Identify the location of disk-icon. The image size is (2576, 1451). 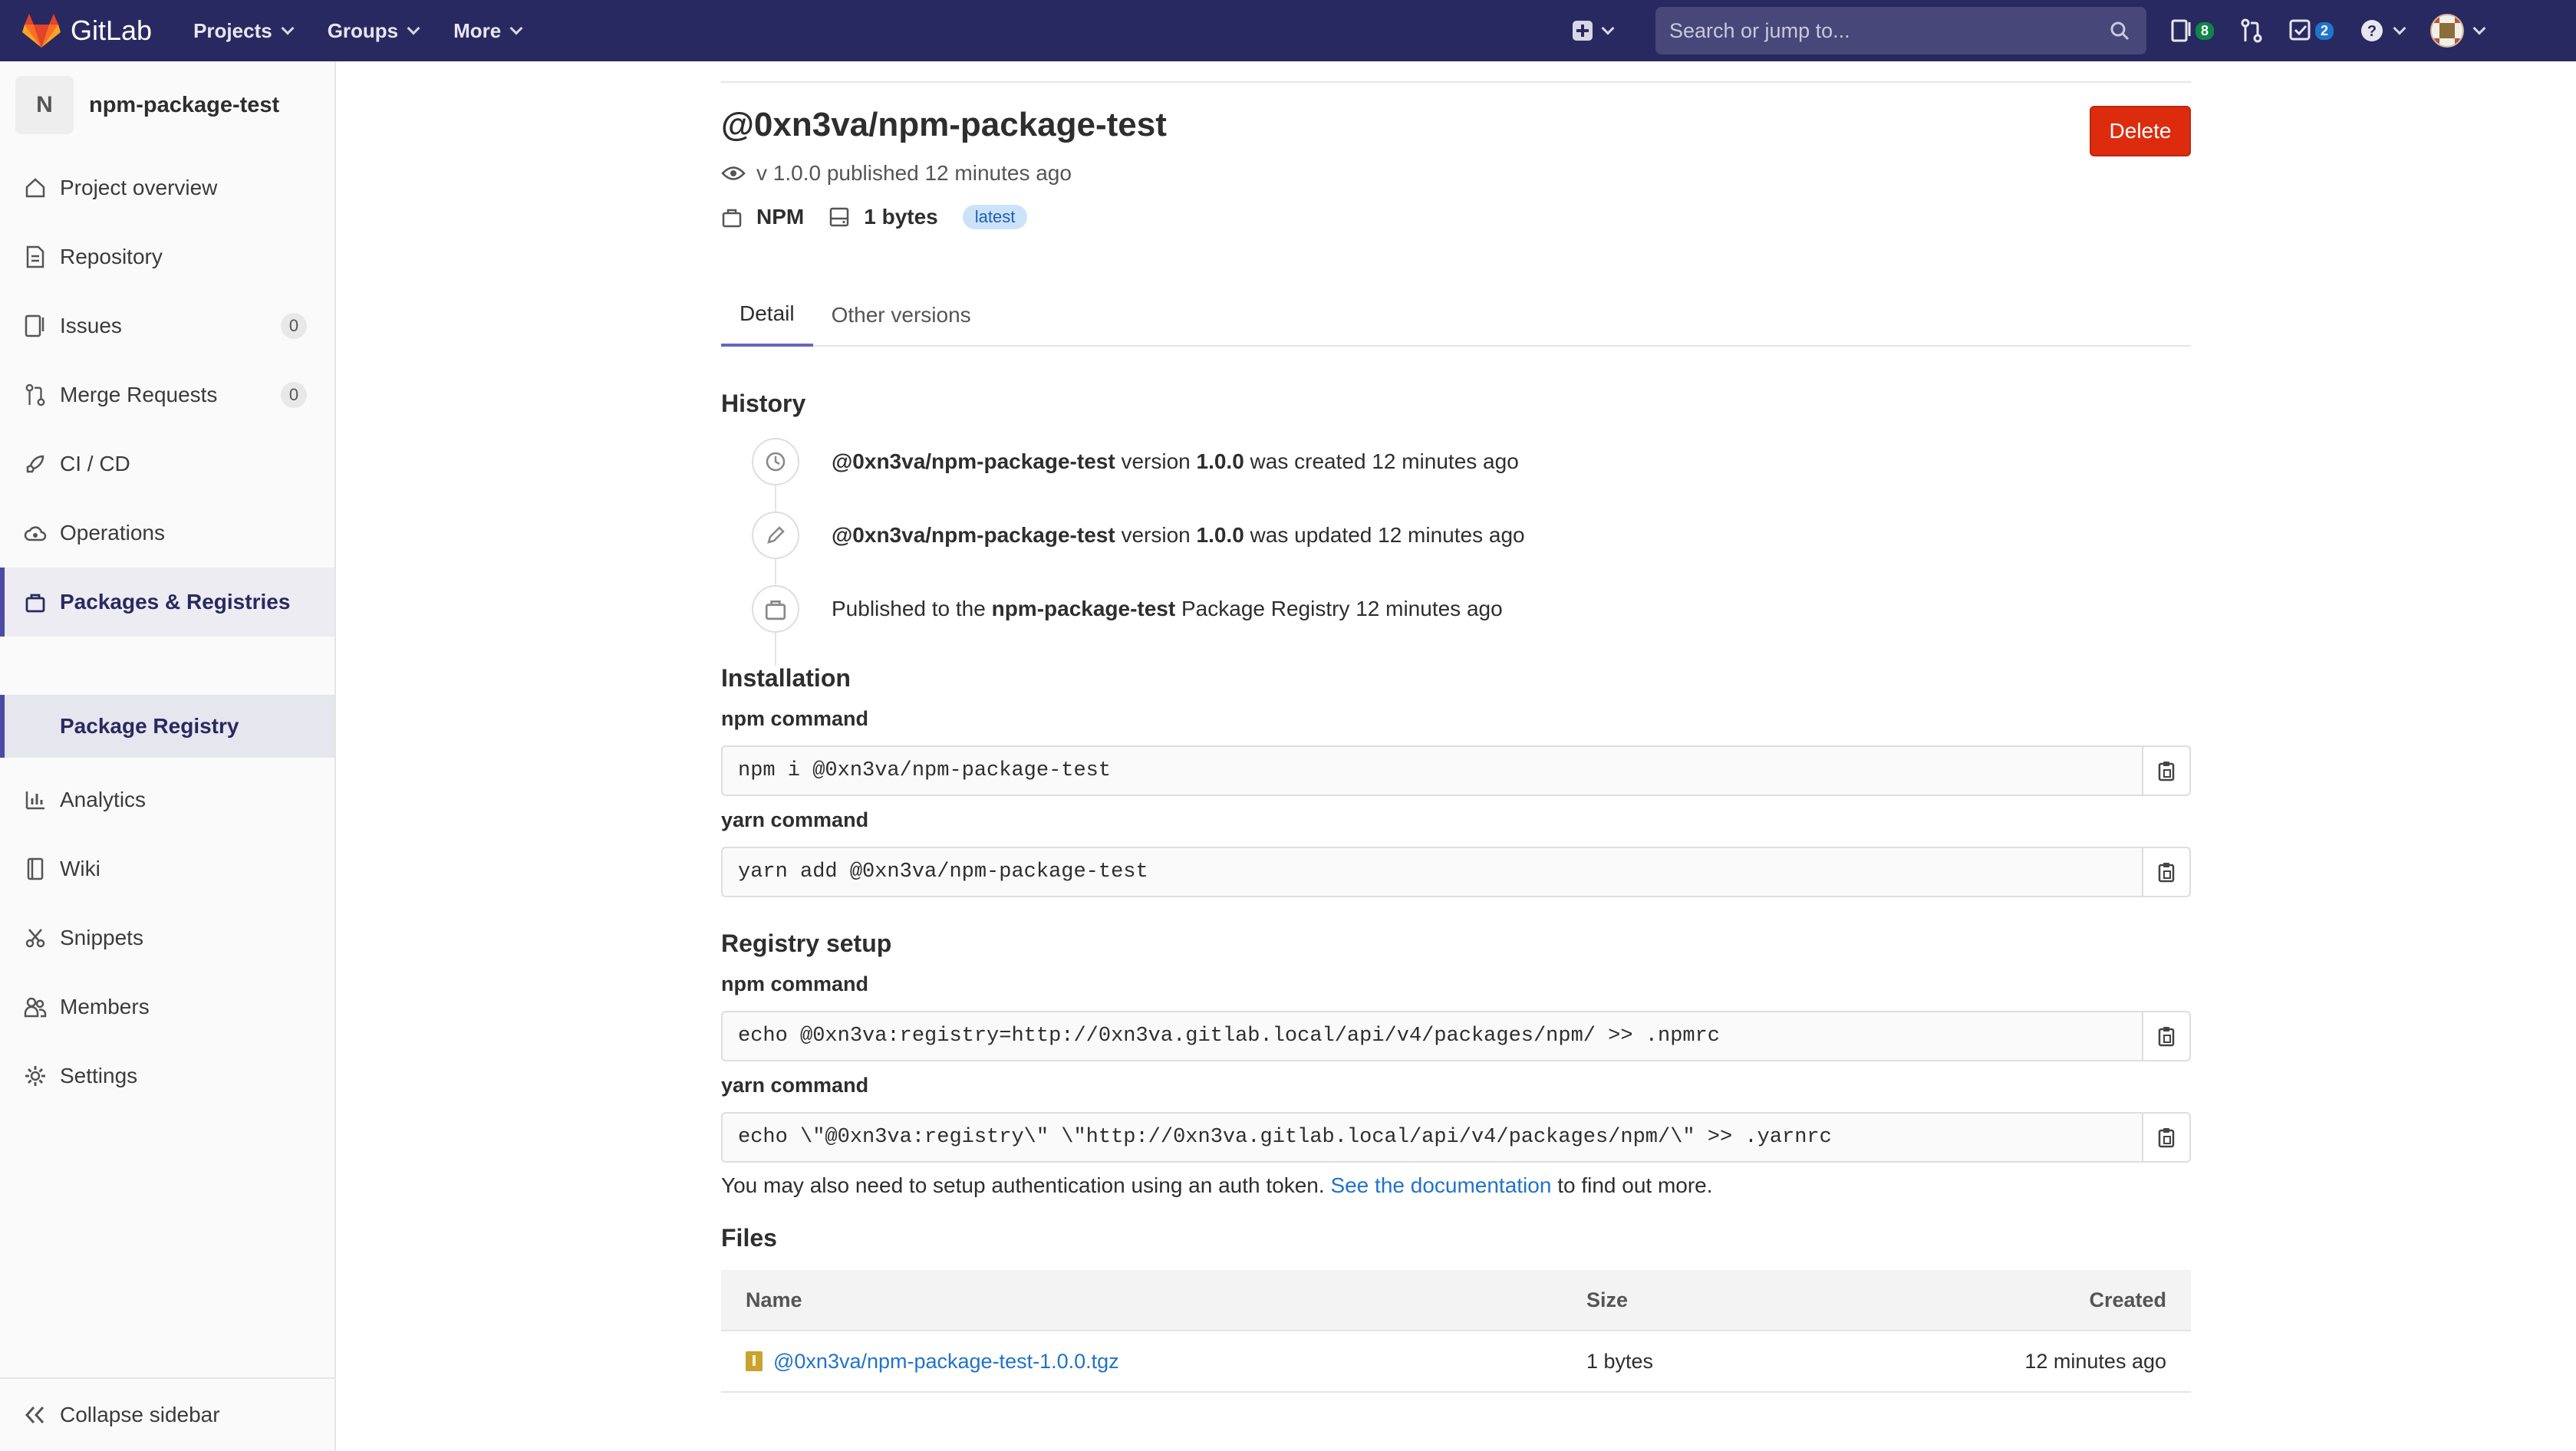
(839, 217).